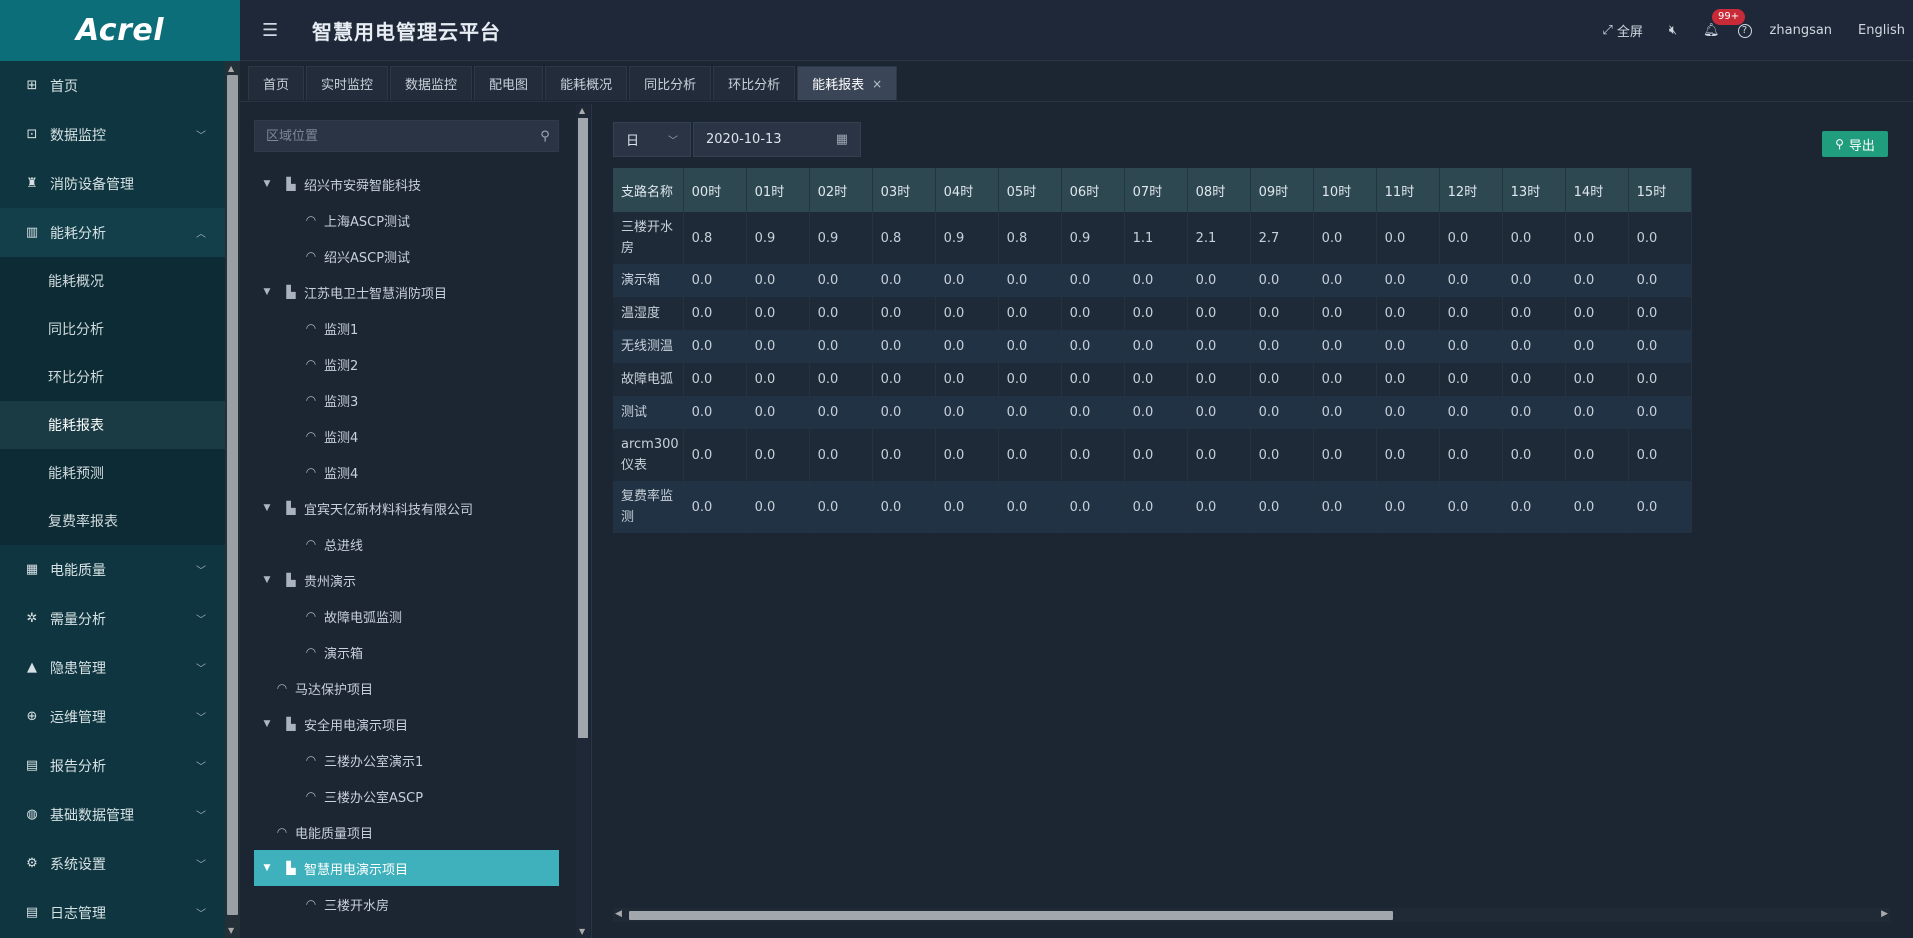 This screenshot has width=1913, height=938. Describe the element at coordinates (648, 412) in the screenshot. I see `branch-name-cell: 测试` at that location.